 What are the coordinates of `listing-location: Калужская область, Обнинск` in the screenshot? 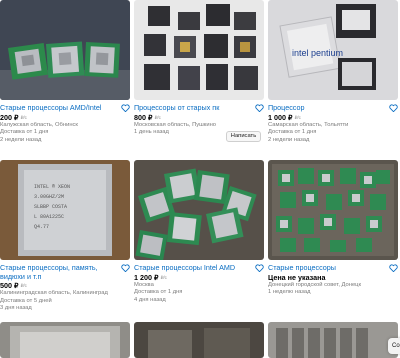 It's located at (39, 124).